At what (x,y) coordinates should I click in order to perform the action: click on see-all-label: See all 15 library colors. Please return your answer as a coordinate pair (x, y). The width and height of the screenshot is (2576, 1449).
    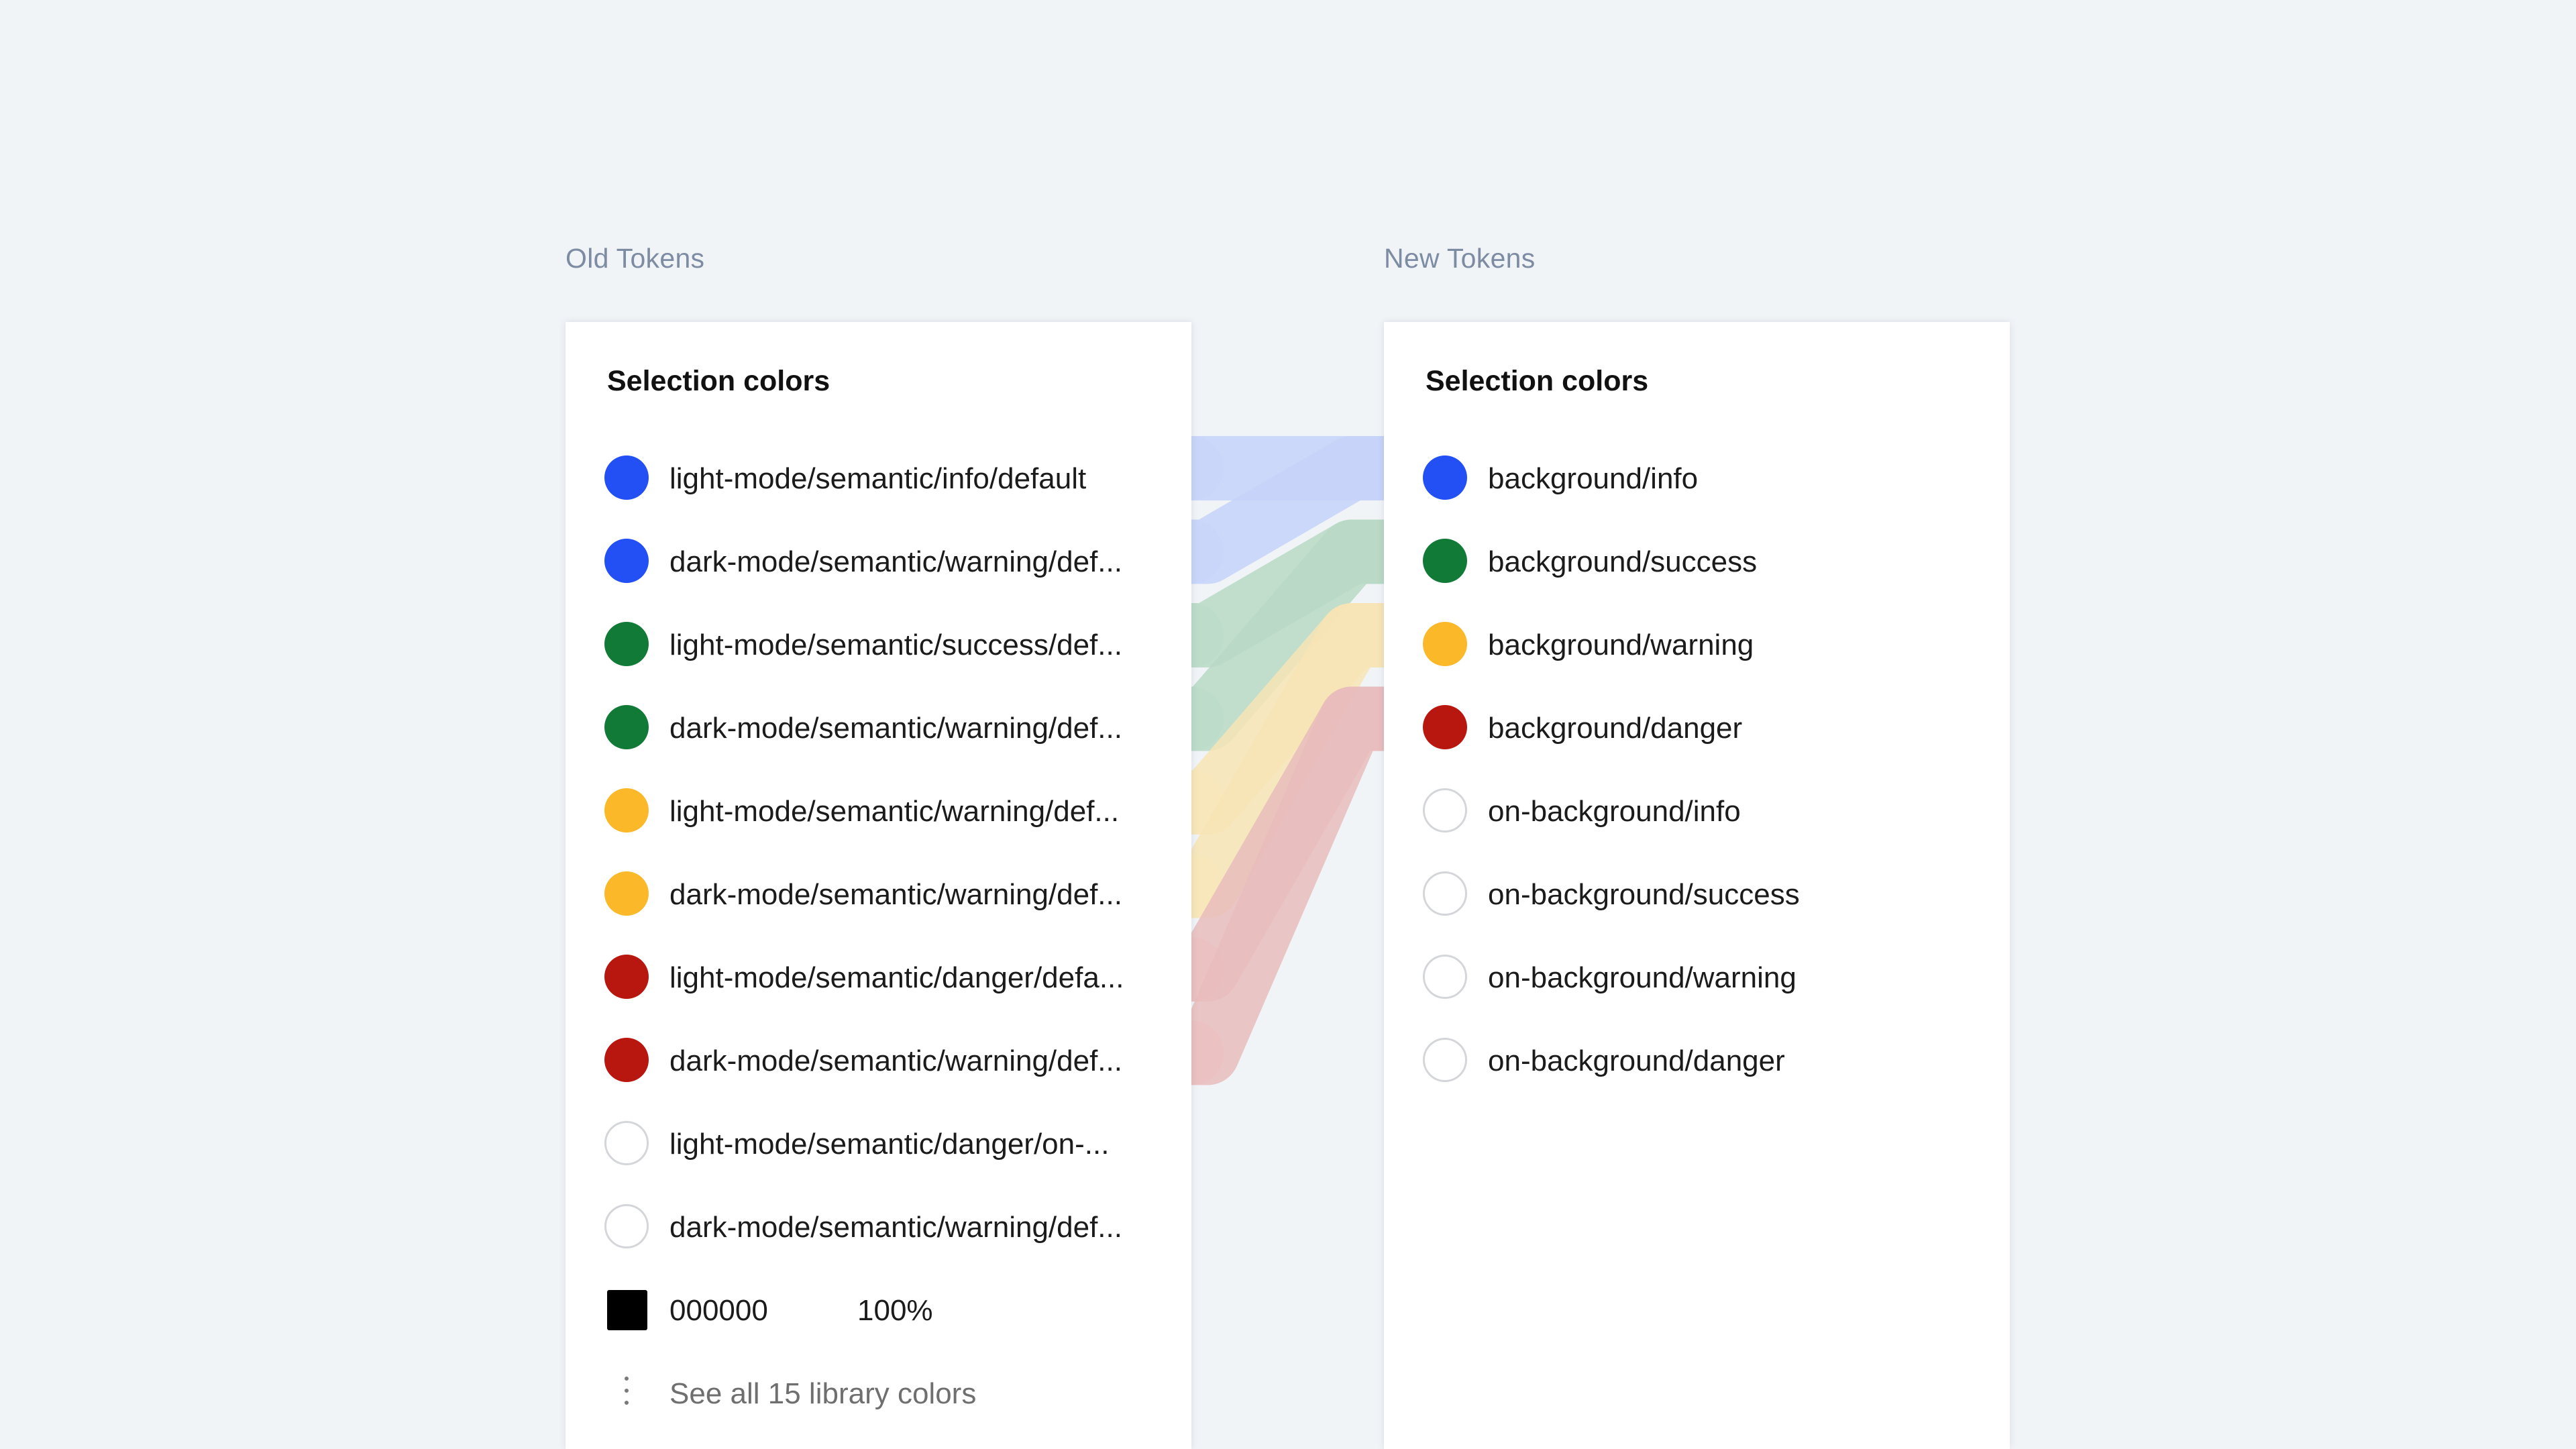
    Looking at the image, I should click on (823, 1393).